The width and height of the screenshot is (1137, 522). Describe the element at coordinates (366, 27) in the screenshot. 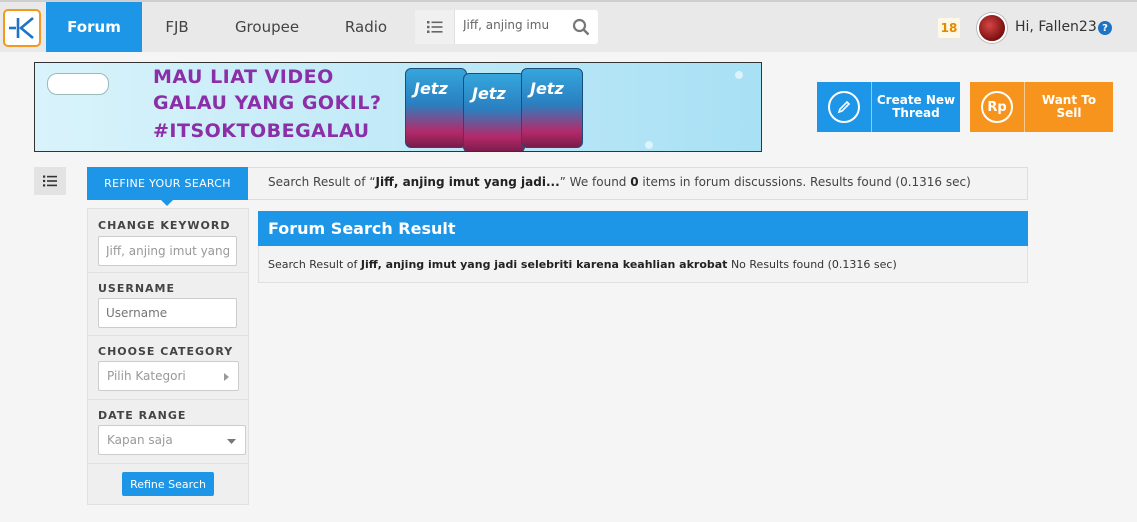

I see `tab-radio: Radio` at that location.